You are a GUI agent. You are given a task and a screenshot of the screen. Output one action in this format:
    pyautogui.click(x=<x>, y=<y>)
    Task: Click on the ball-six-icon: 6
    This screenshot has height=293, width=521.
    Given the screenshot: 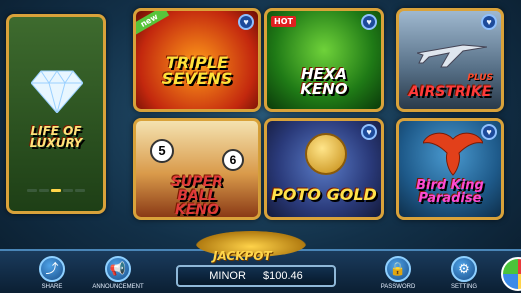 What is the action you would take?
    pyautogui.click(x=233, y=160)
    